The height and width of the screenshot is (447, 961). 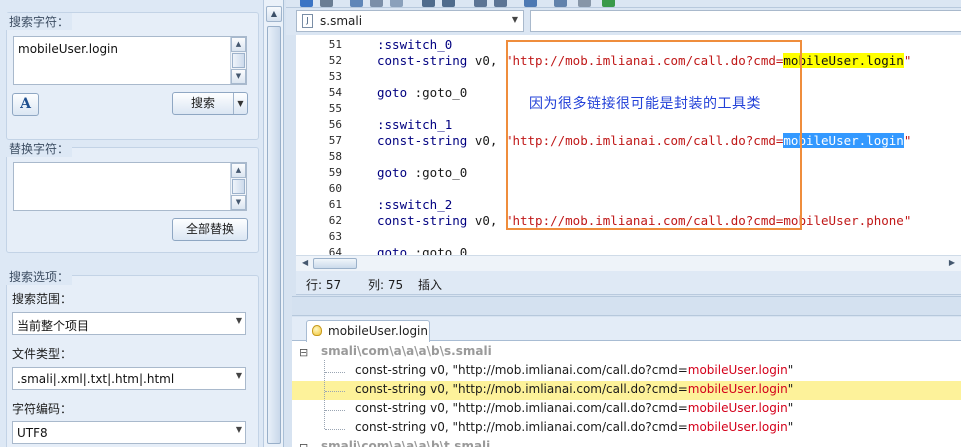 I want to click on print-icon, so click(x=326, y=3).